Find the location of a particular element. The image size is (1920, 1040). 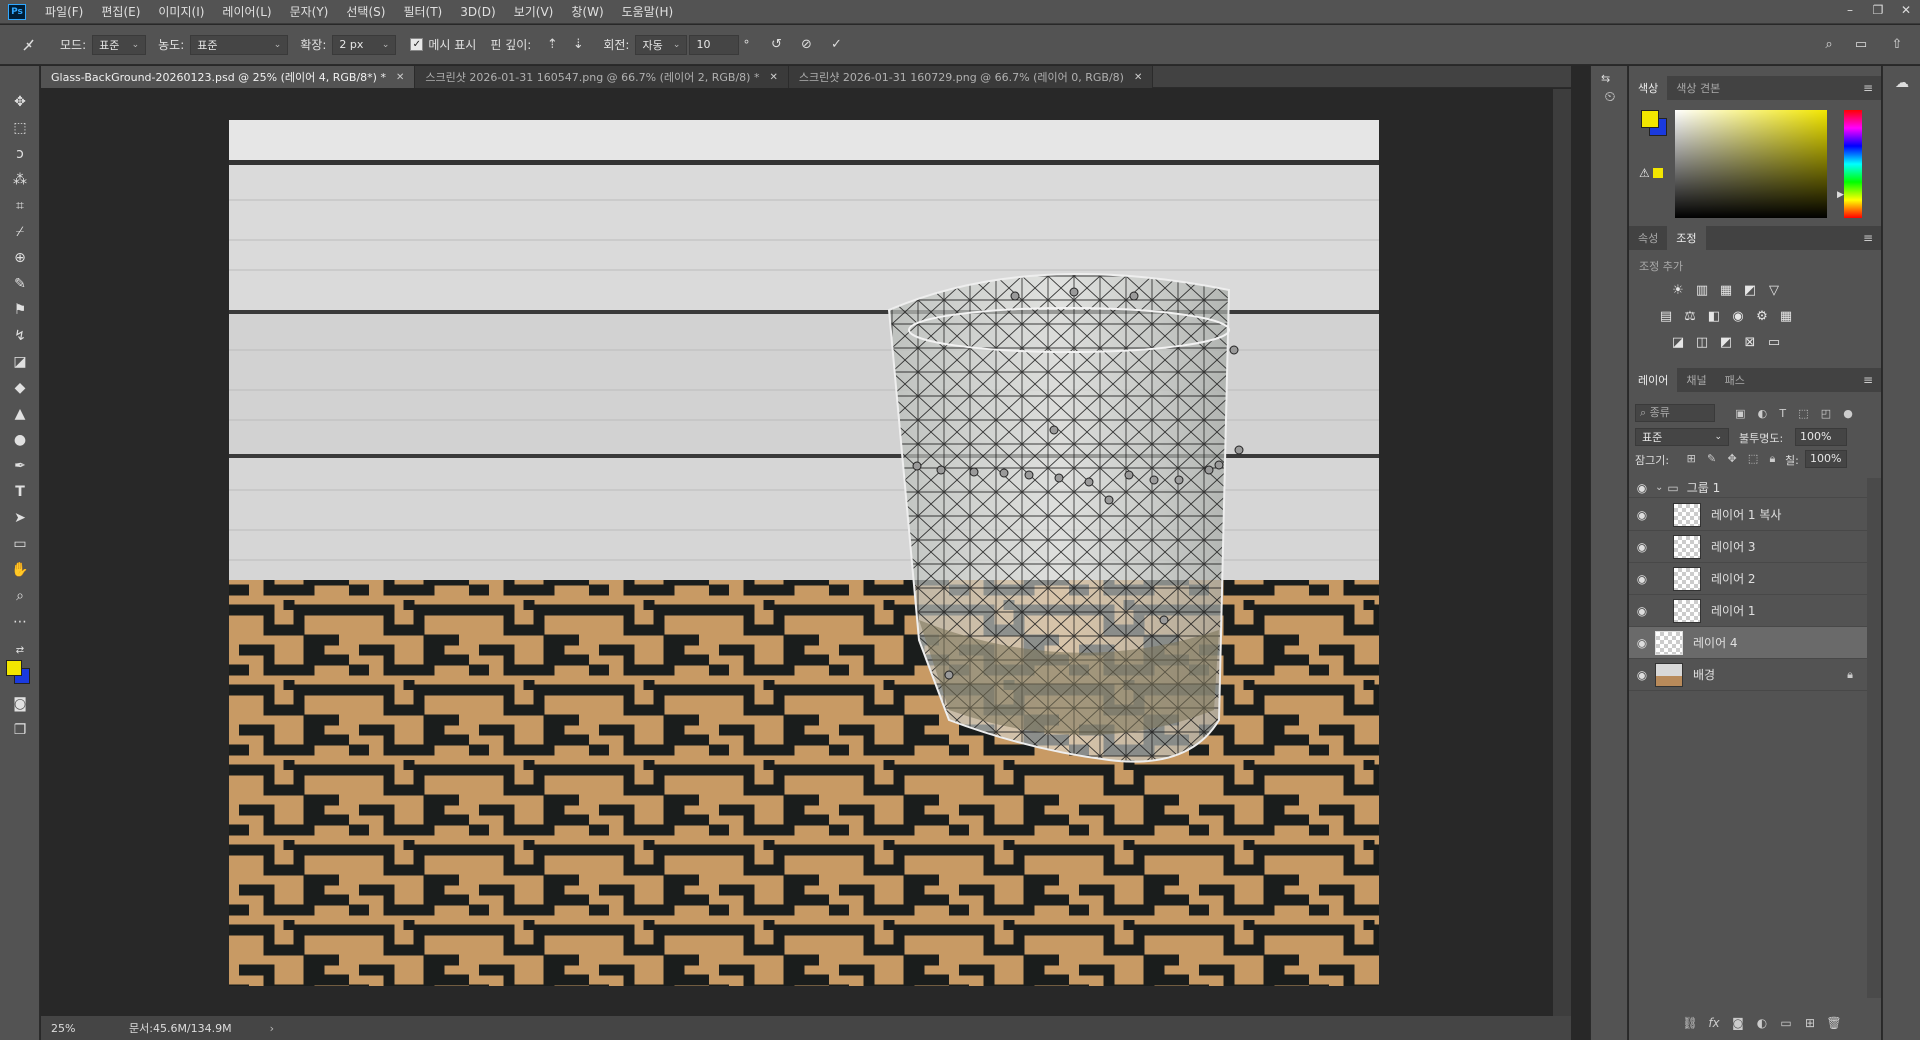

lock-icon: 🔒︎ is located at coordinates (1850, 675).